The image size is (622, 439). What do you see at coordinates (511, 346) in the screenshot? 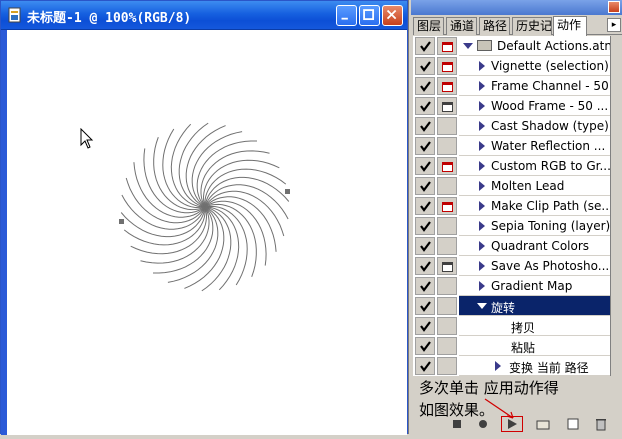
I see `action-step-row: 粘贴` at bounding box center [511, 346].